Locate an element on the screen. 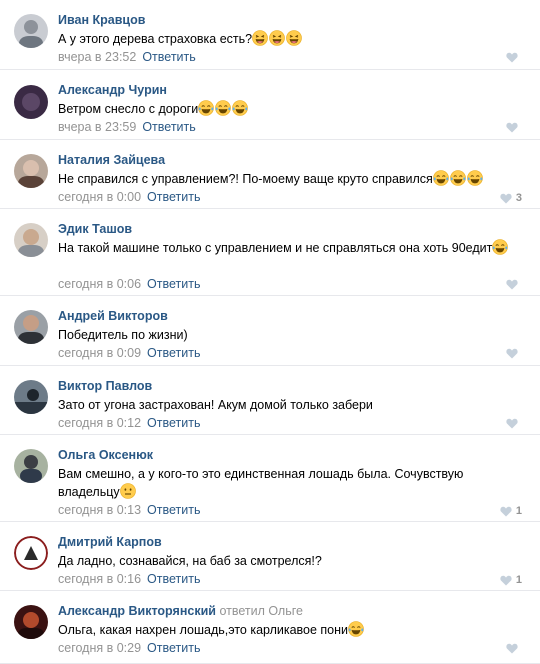  comment-author: Наталия Зайцева is located at coordinates (111, 160).